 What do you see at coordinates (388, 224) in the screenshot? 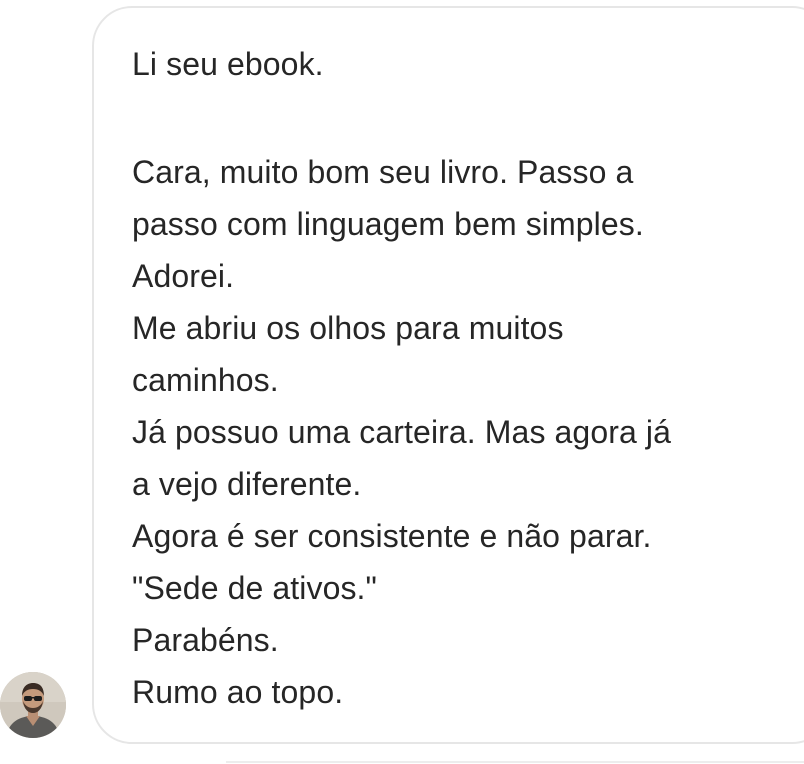
I see `message-line: passo com linguagem bem simples.` at bounding box center [388, 224].